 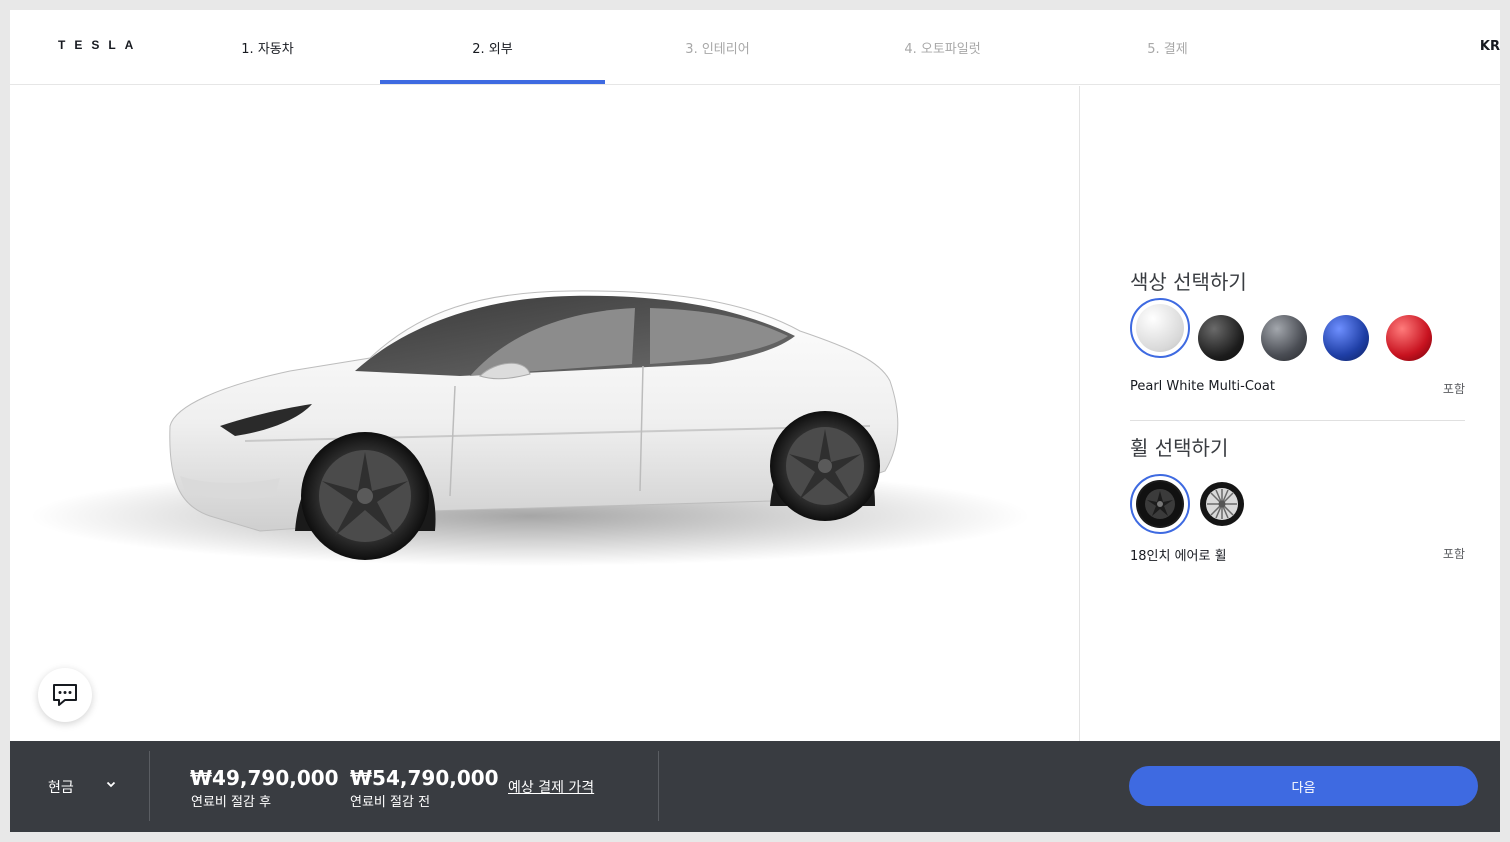 I want to click on estimated-price-link: 예상 결제 가격, so click(x=551, y=787).